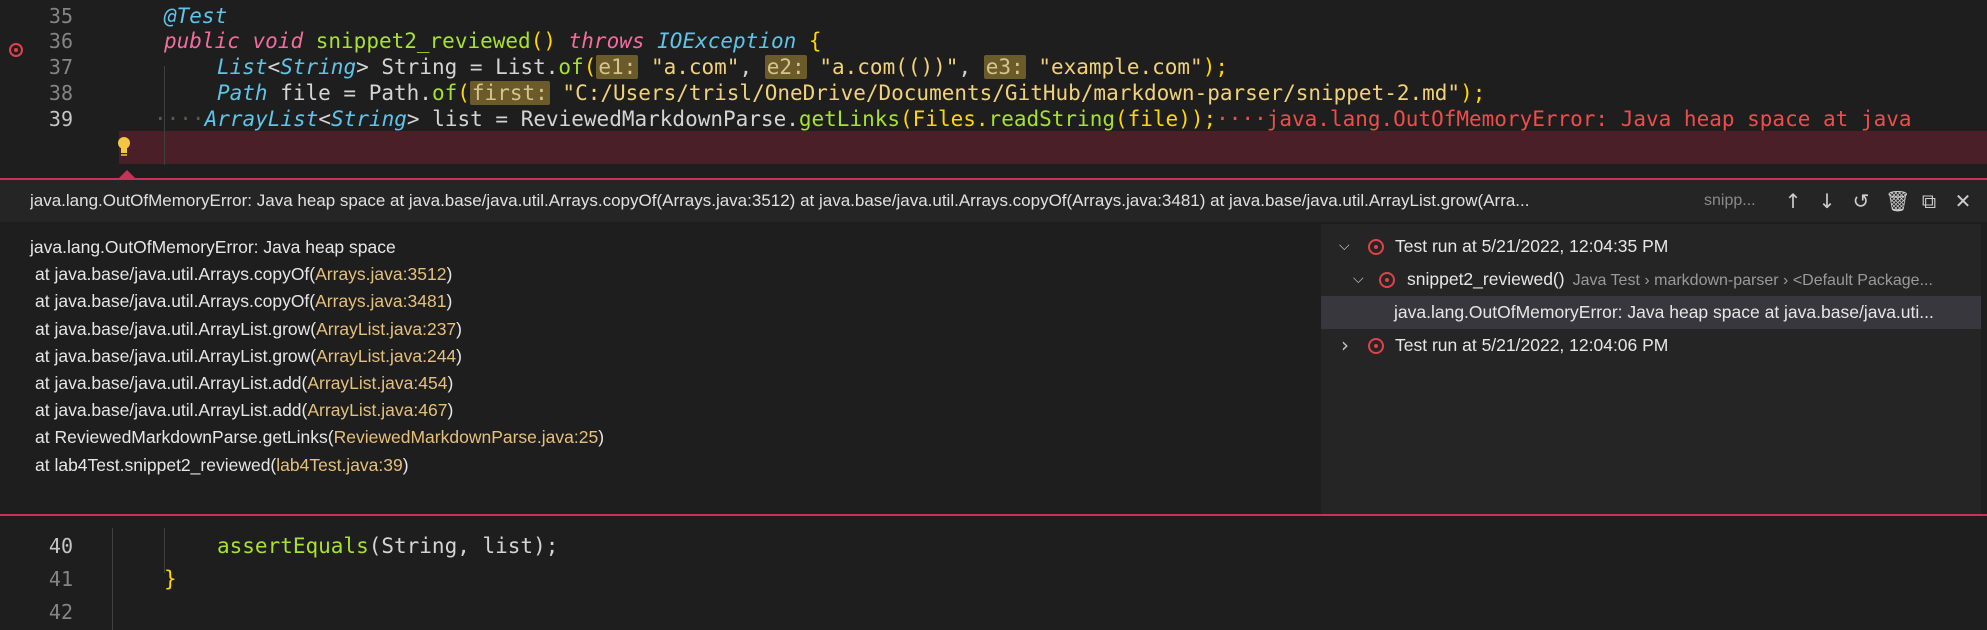 The width and height of the screenshot is (1987, 630). I want to click on close-icon: ✕, so click(1963, 201).